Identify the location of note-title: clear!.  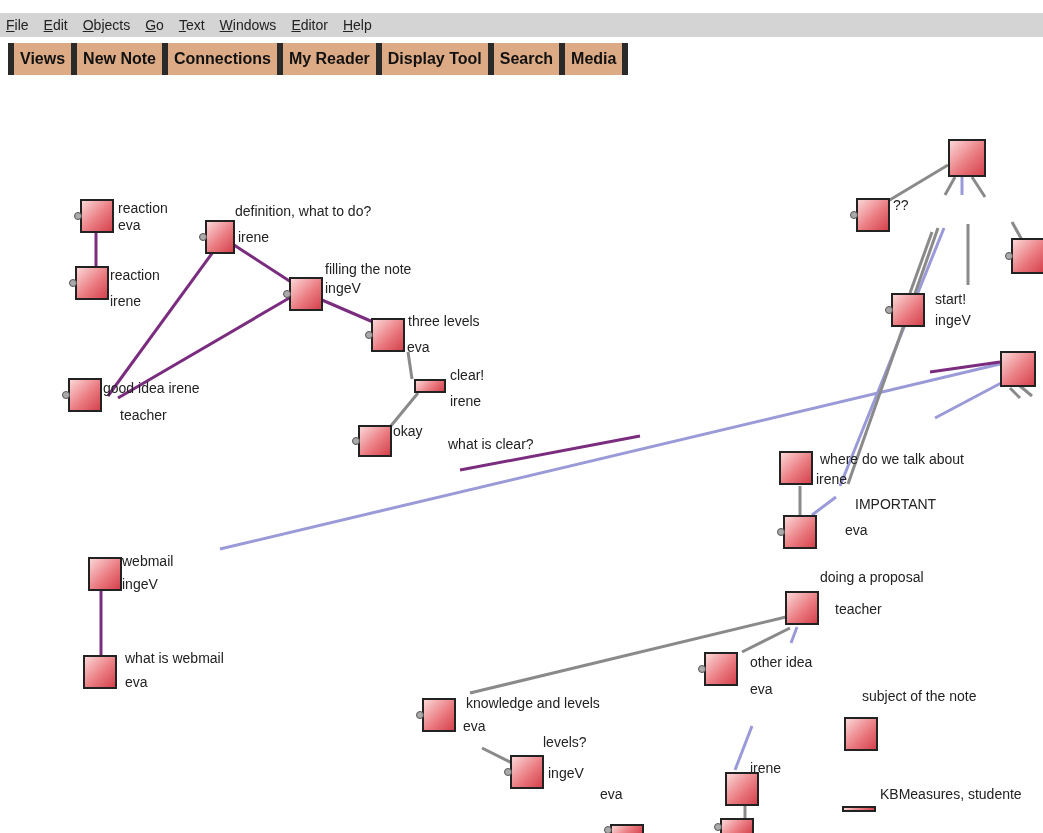
(467, 375).